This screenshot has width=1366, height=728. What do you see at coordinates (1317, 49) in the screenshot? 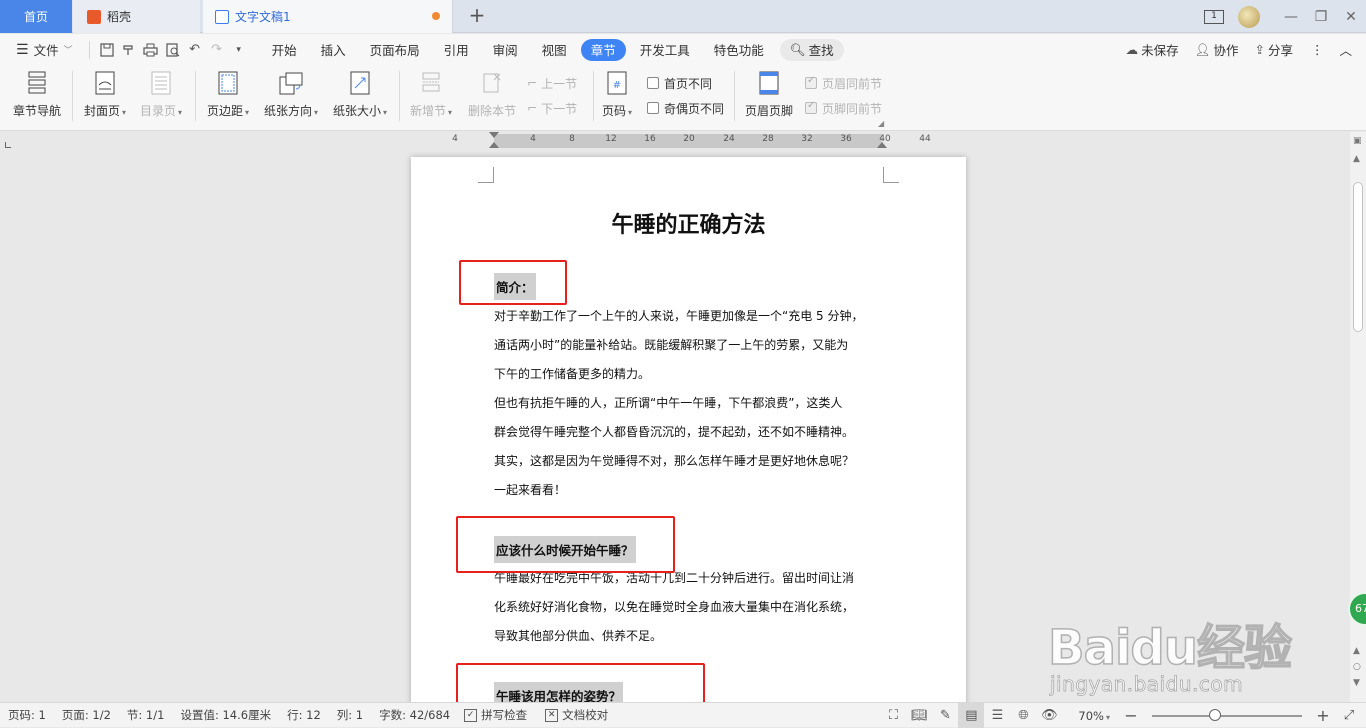
I see `more-icon: ⋮` at bounding box center [1317, 49].